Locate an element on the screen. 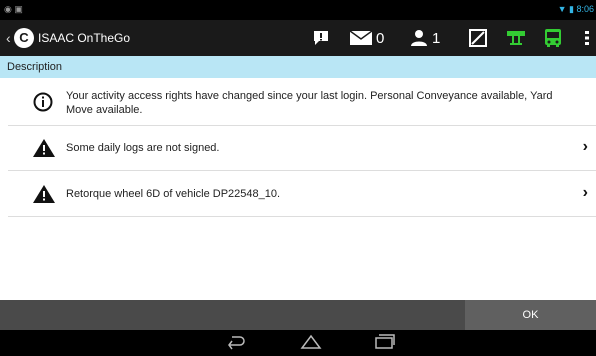 The width and height of the screenshot is (596, 356). list-item-text: Some daily logs are not signed. is located at coordinates (143, 148).